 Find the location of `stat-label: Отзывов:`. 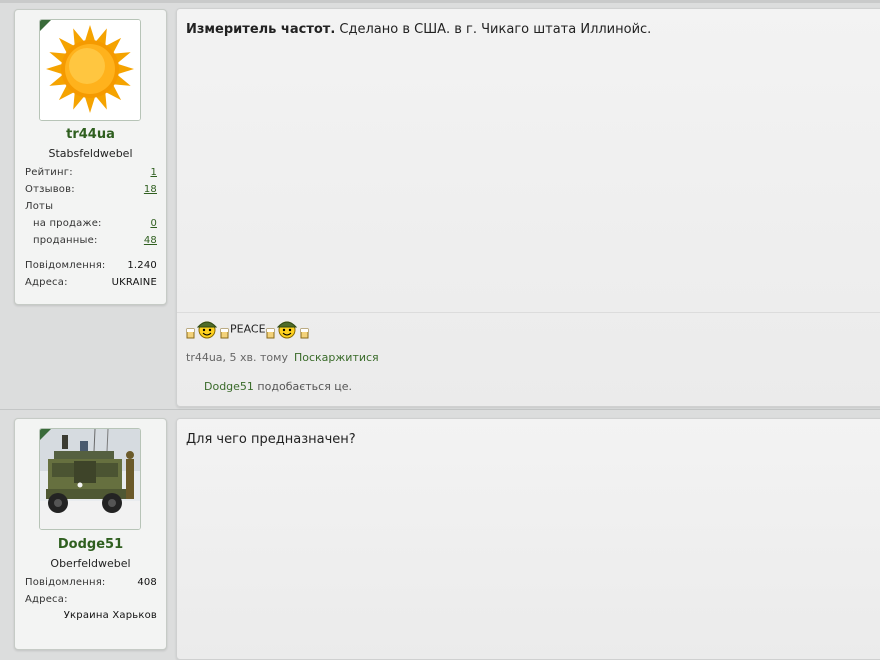

stat-label: Отзывов: is located at coordinates (50, 189).